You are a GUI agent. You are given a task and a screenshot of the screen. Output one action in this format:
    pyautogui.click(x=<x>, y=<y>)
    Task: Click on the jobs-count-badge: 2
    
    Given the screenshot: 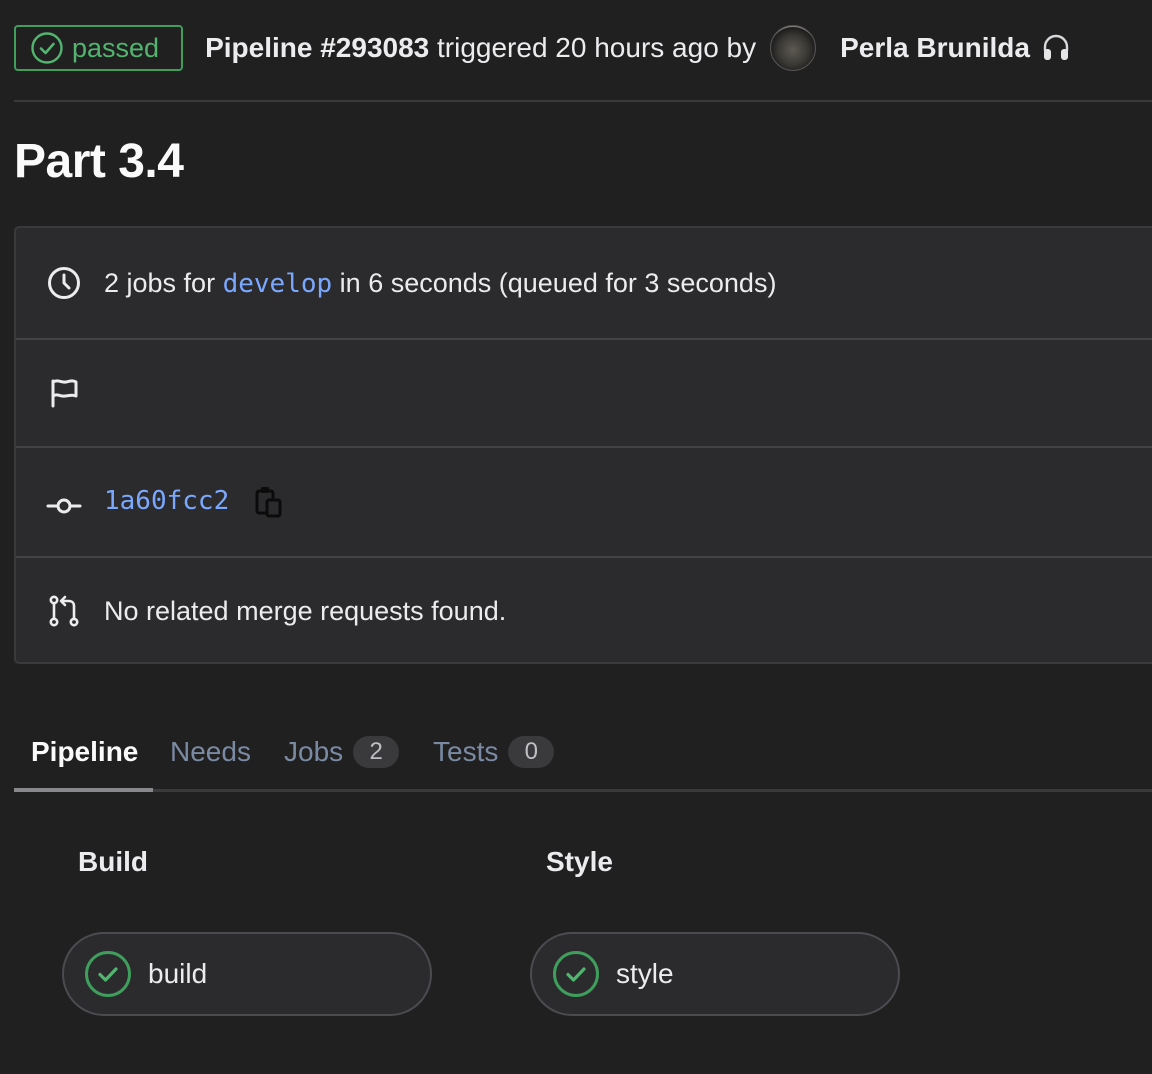 What is the action you would take?
    pyautogui.click(x=376, y=752)
    